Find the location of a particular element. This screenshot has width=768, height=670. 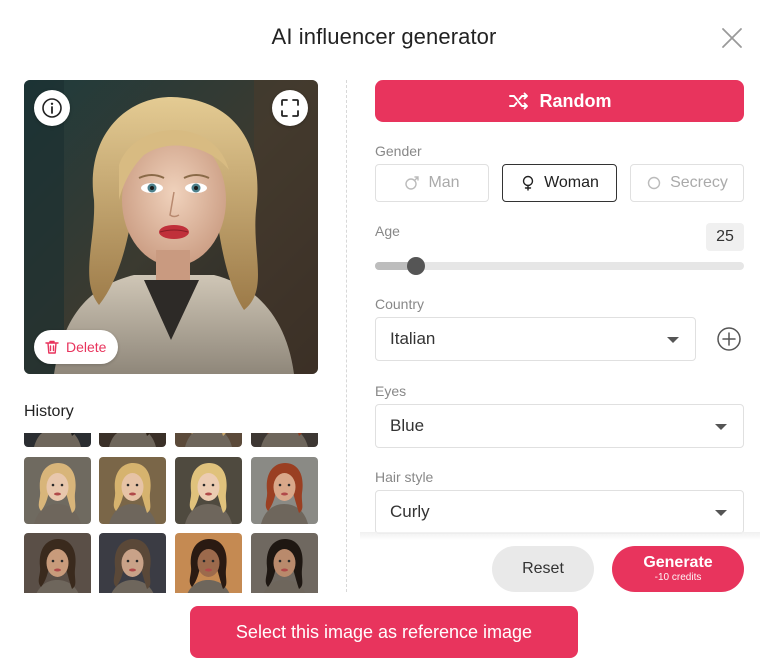

shuffle-icon is located at coordinates (518, 101).